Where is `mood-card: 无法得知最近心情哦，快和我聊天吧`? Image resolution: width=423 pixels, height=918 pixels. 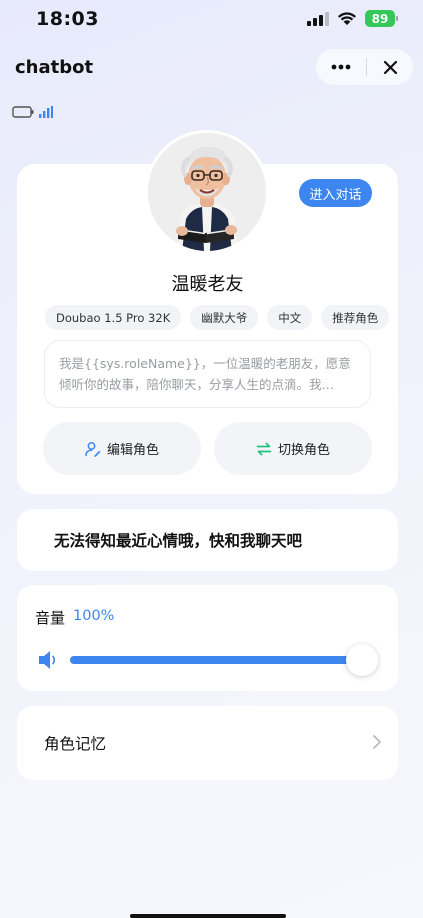
mood-card: 无法得知最近心情哦，快和我聊天吧 is located at coordinates (207, 540).